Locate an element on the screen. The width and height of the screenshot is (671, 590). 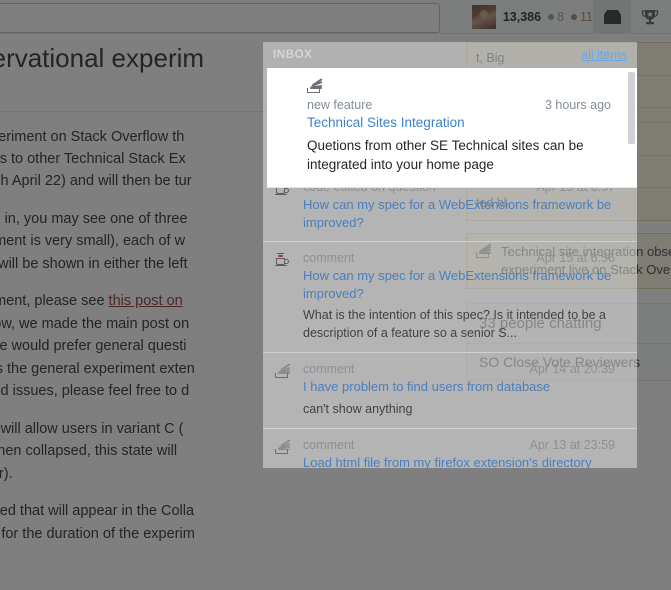
trophy-icon is located at coordinates (650, 16).